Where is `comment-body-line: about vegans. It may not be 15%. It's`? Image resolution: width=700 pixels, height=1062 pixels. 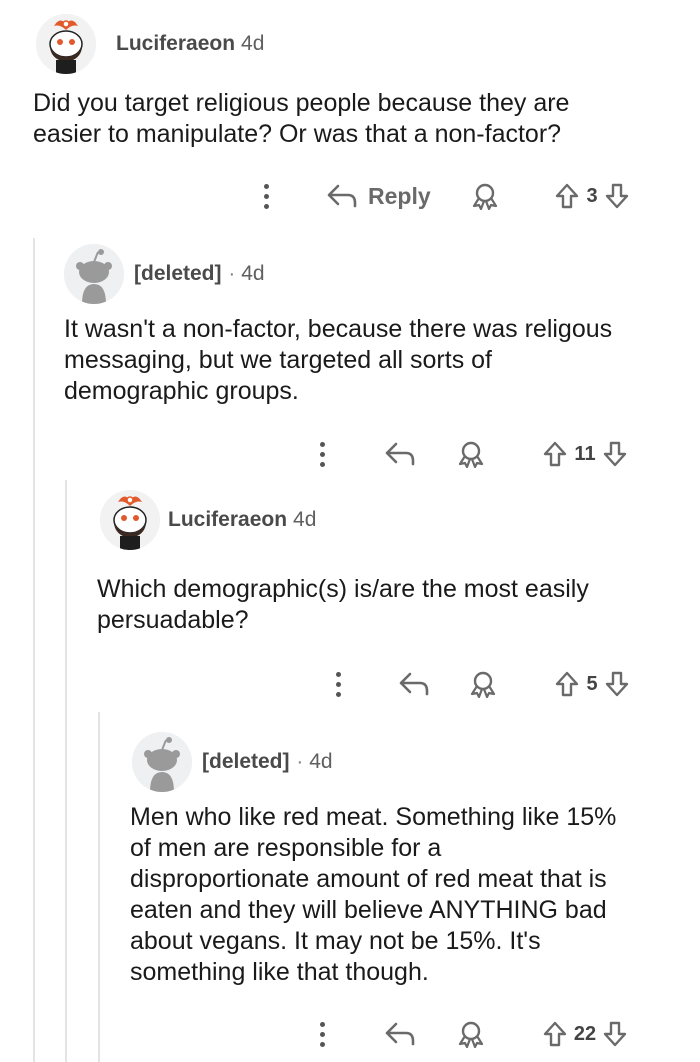
comment-body-line: about vegans. It may not be 15%. It's is located at coordinates (335, 941).